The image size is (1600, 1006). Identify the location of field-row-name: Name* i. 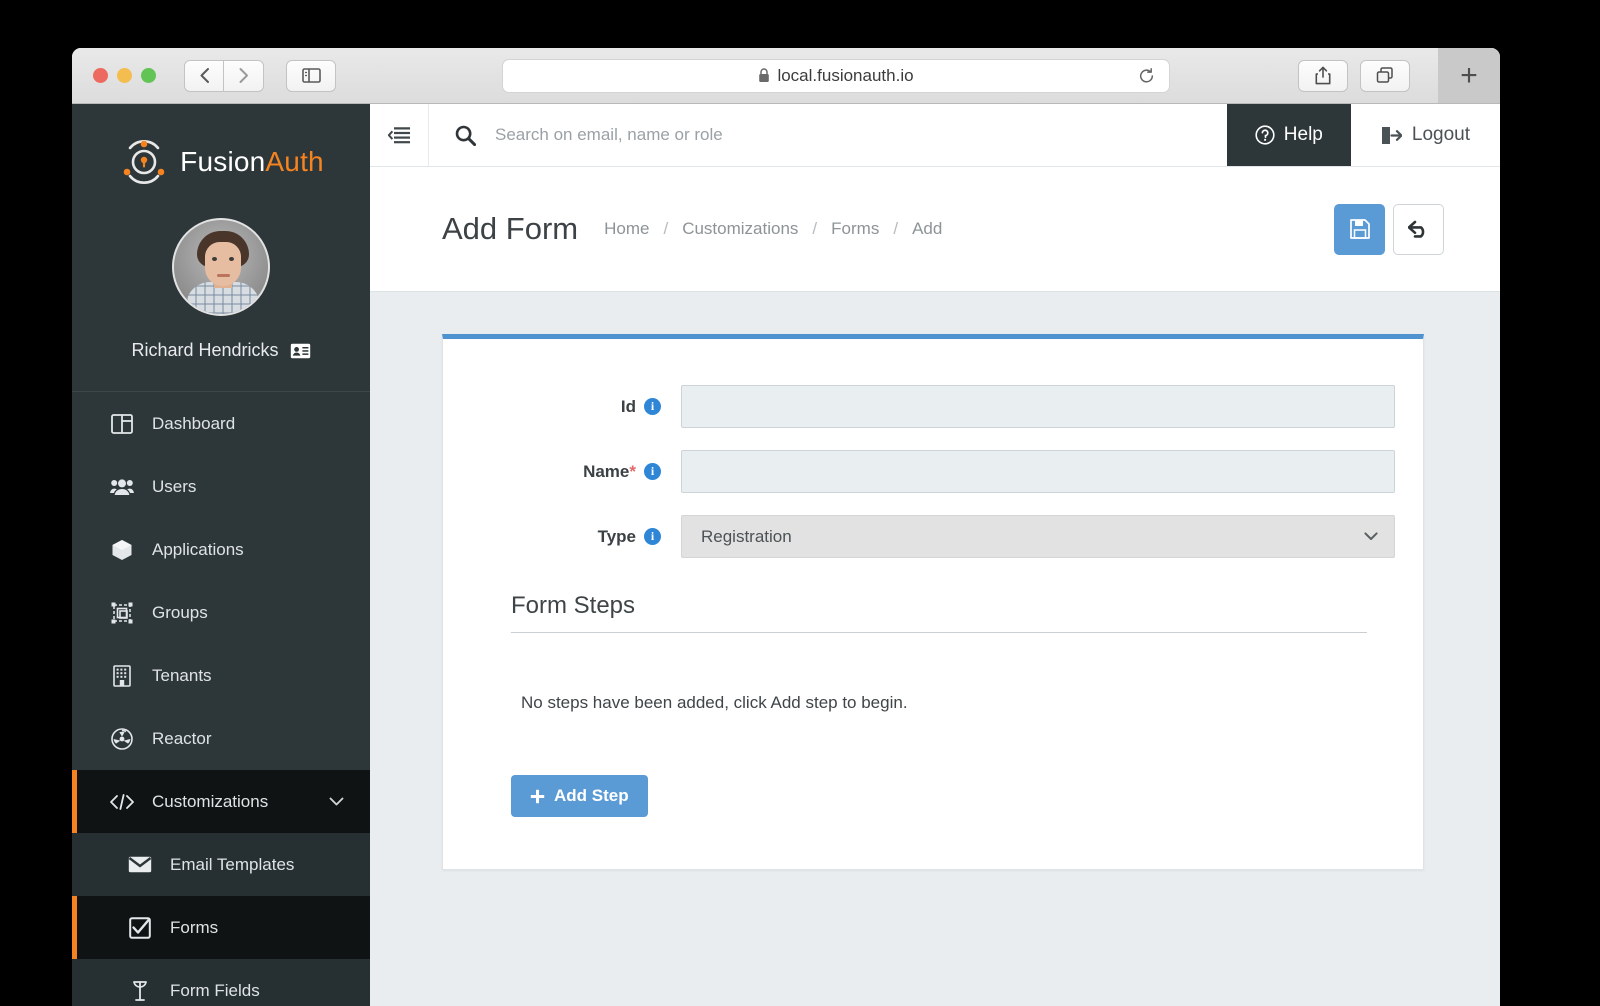
(919, 471).